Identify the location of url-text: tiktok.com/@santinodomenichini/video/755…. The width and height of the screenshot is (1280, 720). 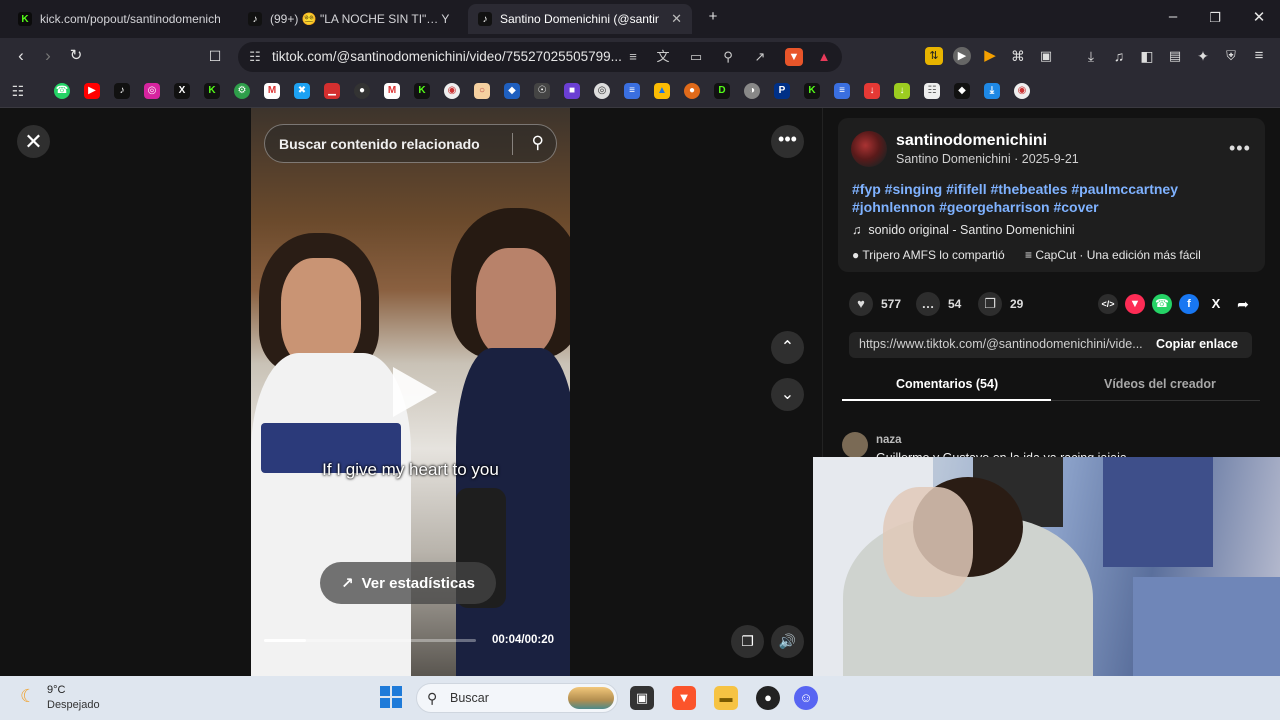
(447, 56).